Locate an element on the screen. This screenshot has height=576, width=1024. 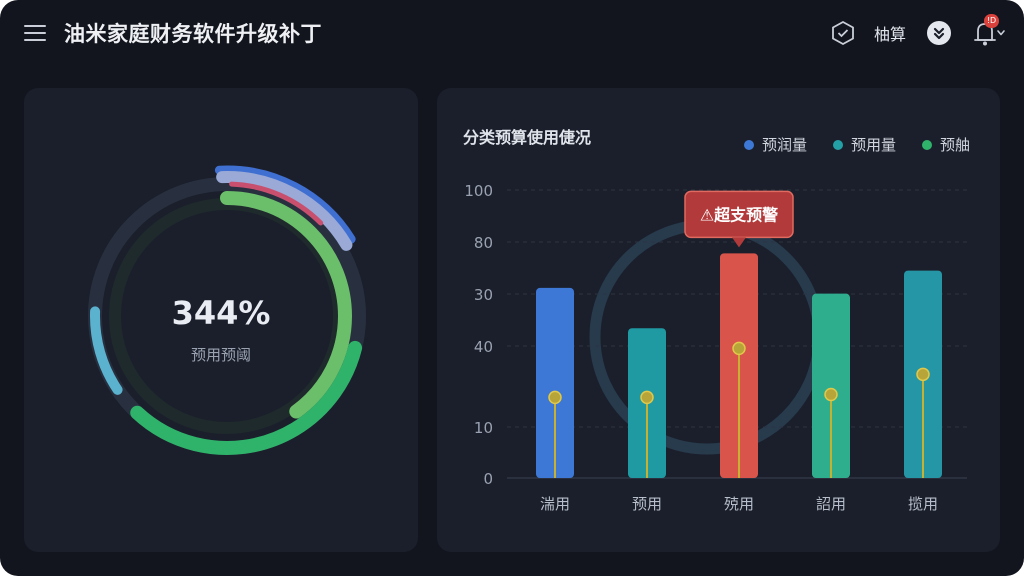
settings-button is located at coordinates (852, 33).